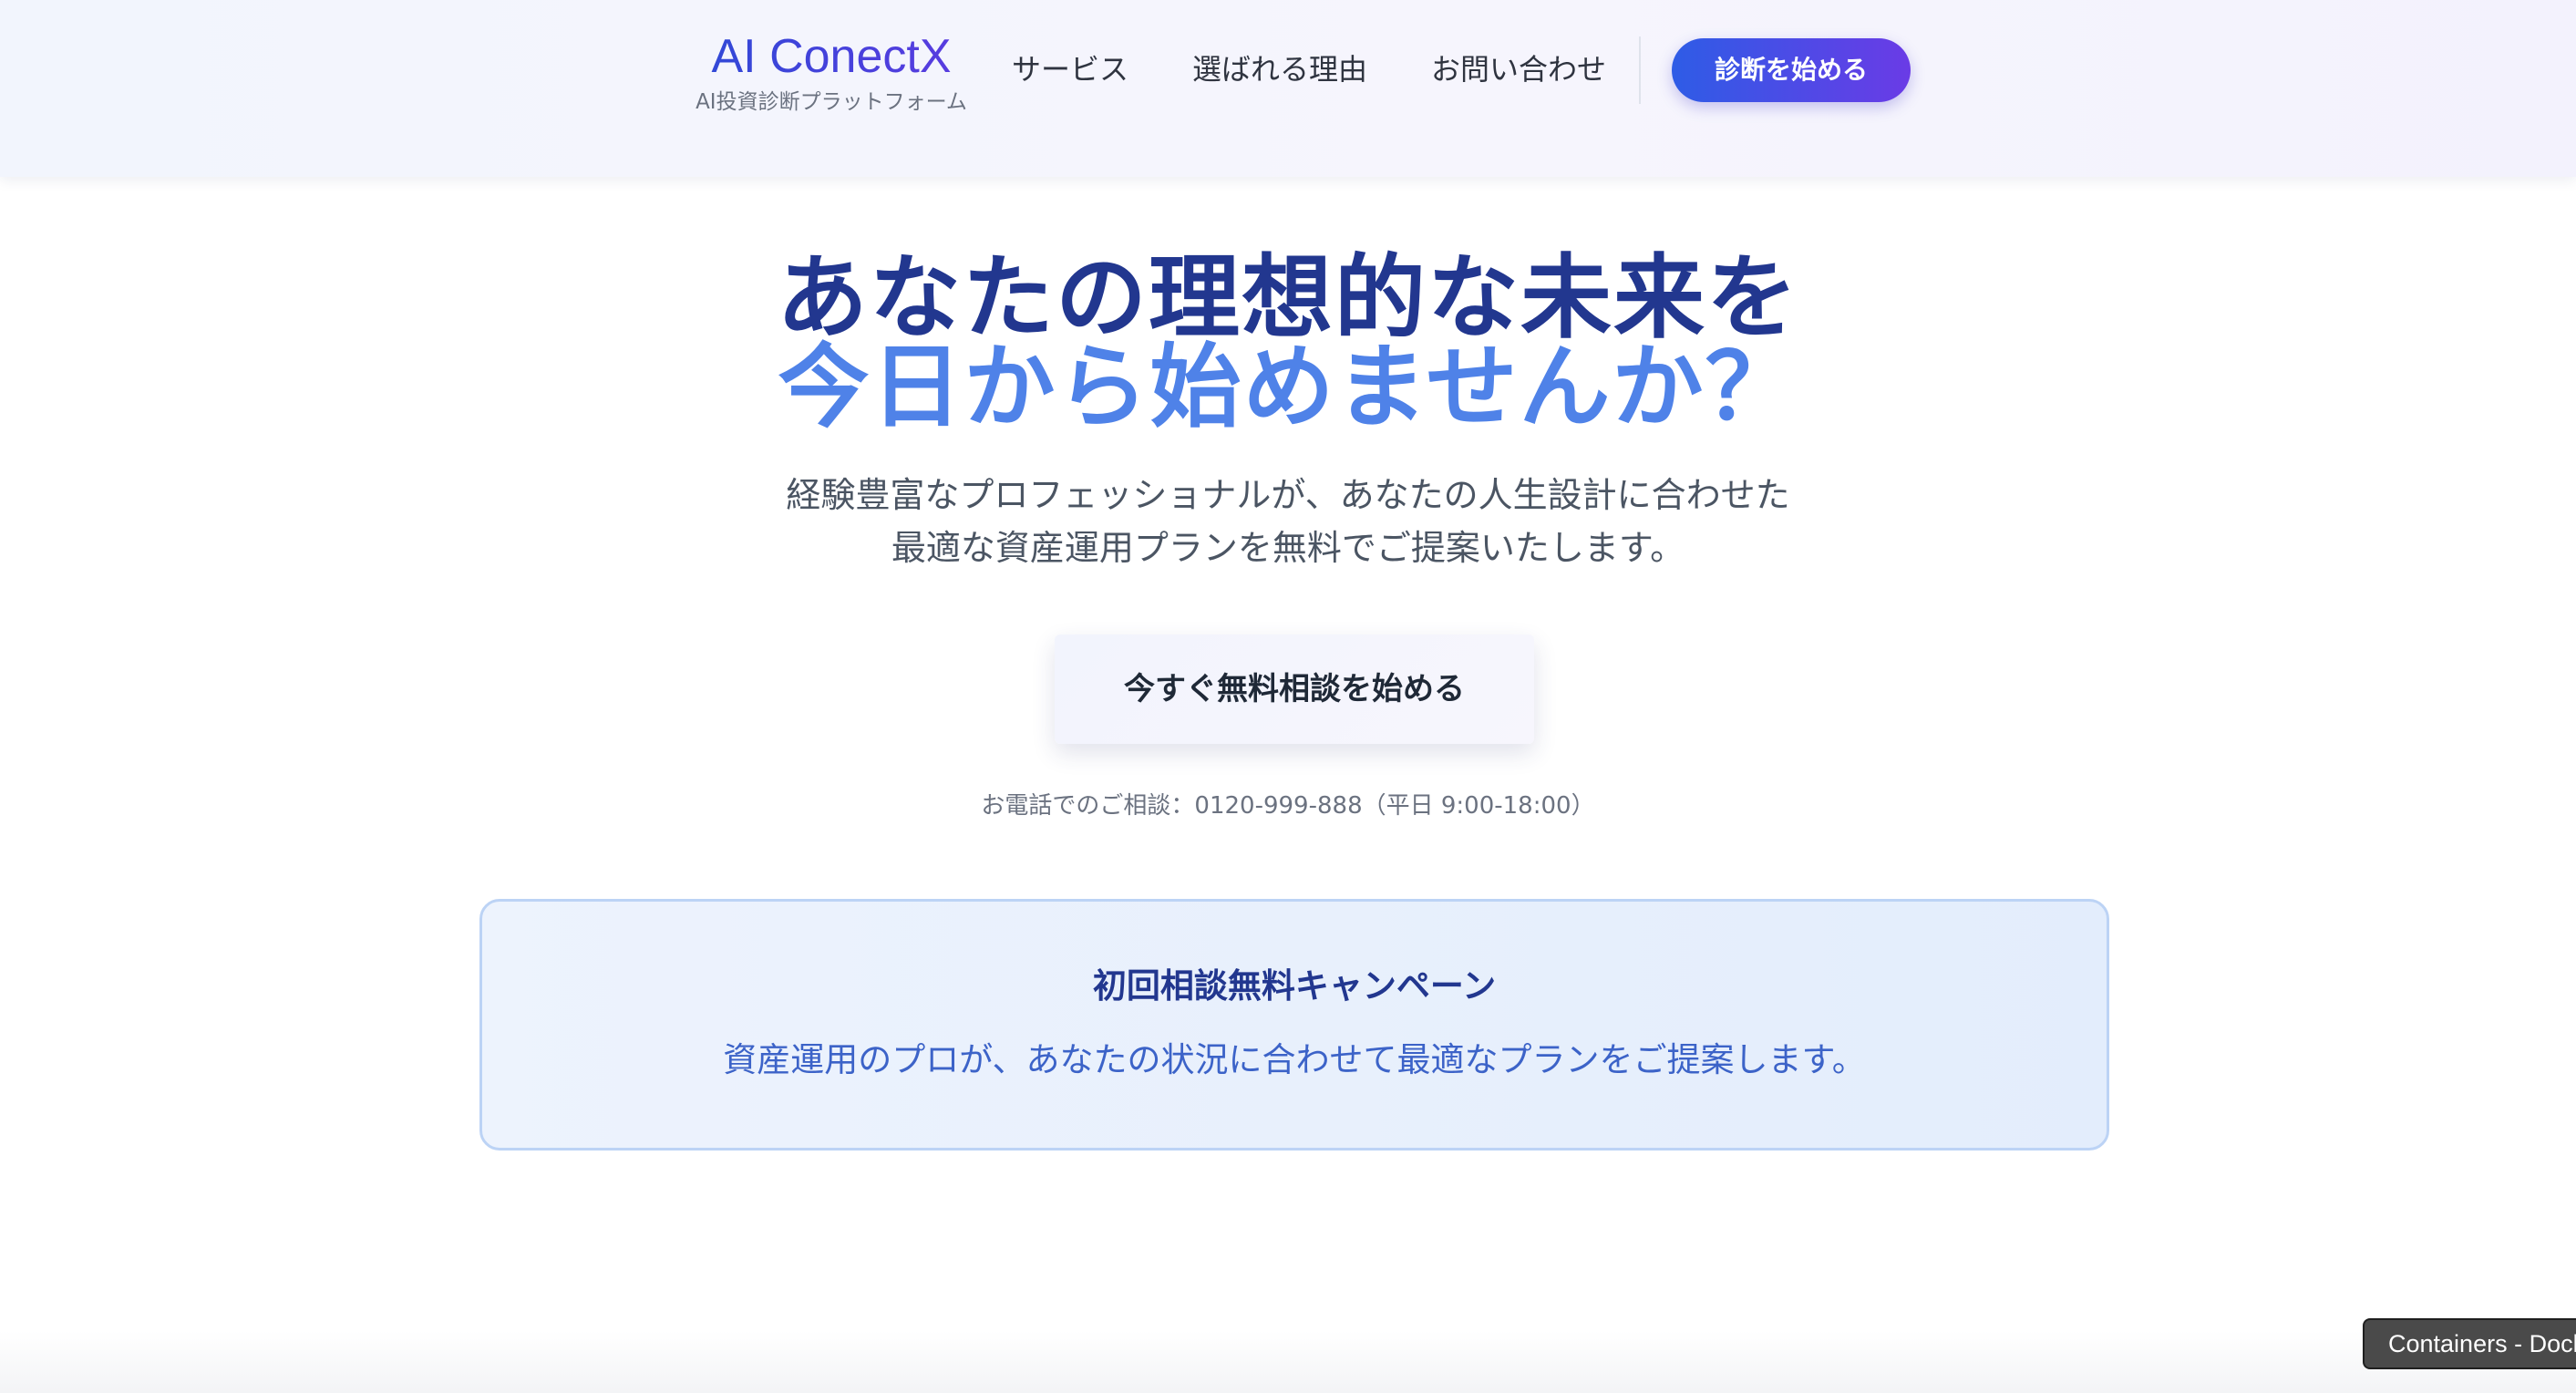 This screenshot has width=2576, height=1393. I want to click on window-tooltip: Containers - Docker, so click(2469, 1343).